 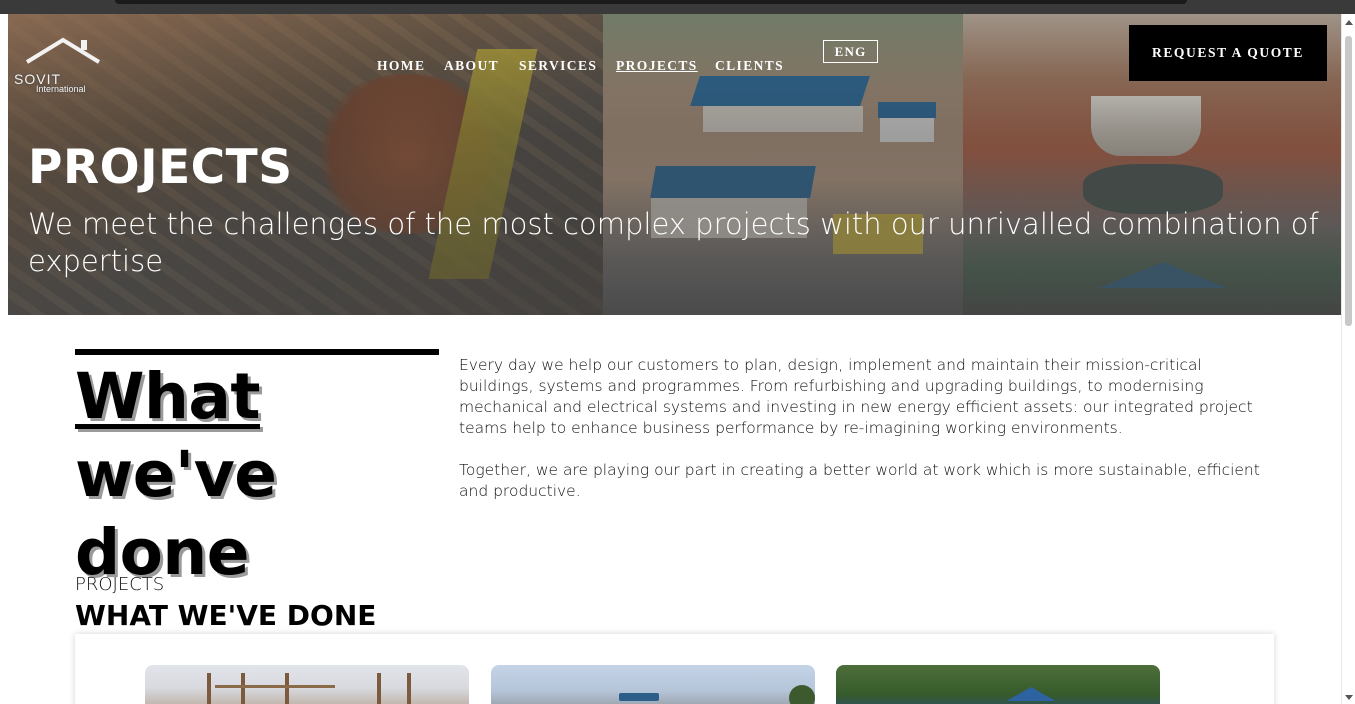 What do you see at coordinates (850, 51) in the screenshot?
I see `language-selector: ENG` at bounding box center [850, 51].